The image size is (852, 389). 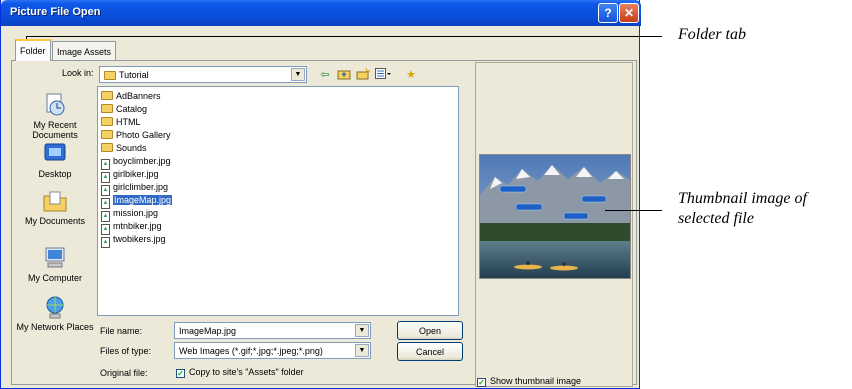 I want to click on look-in-dropdown: Tutorial ▼, so click(x=203, y=74).